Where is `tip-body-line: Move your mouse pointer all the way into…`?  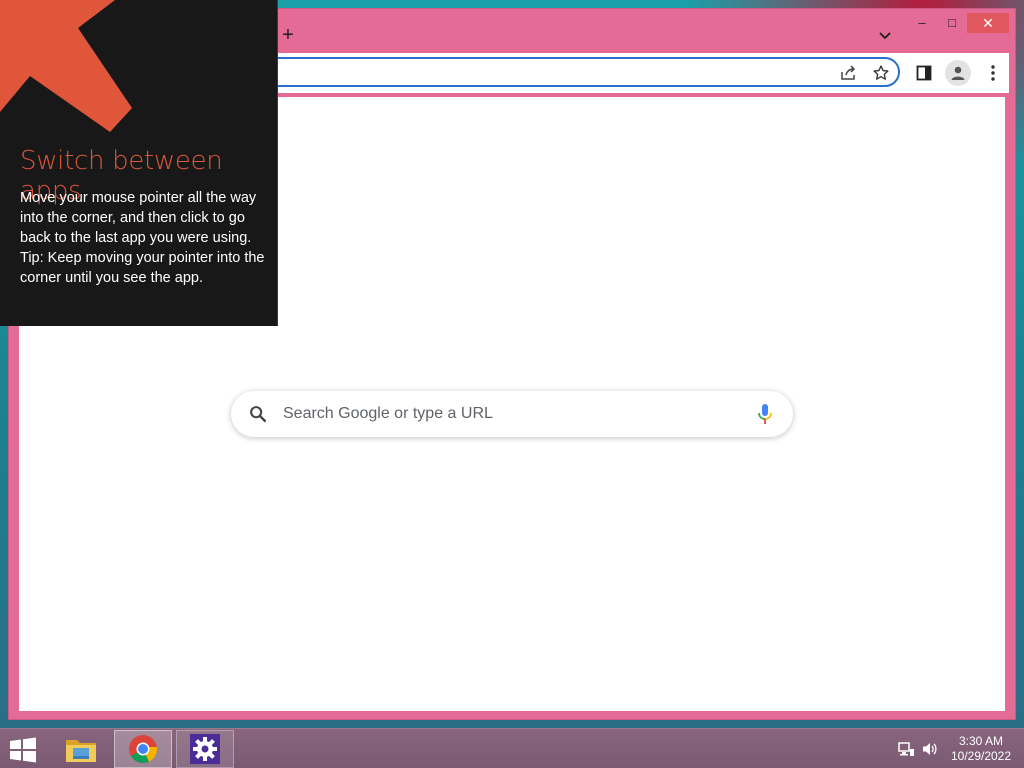
tip-body-line: Move your mouse pointer all the way into… is located at coordinates (138, 218).